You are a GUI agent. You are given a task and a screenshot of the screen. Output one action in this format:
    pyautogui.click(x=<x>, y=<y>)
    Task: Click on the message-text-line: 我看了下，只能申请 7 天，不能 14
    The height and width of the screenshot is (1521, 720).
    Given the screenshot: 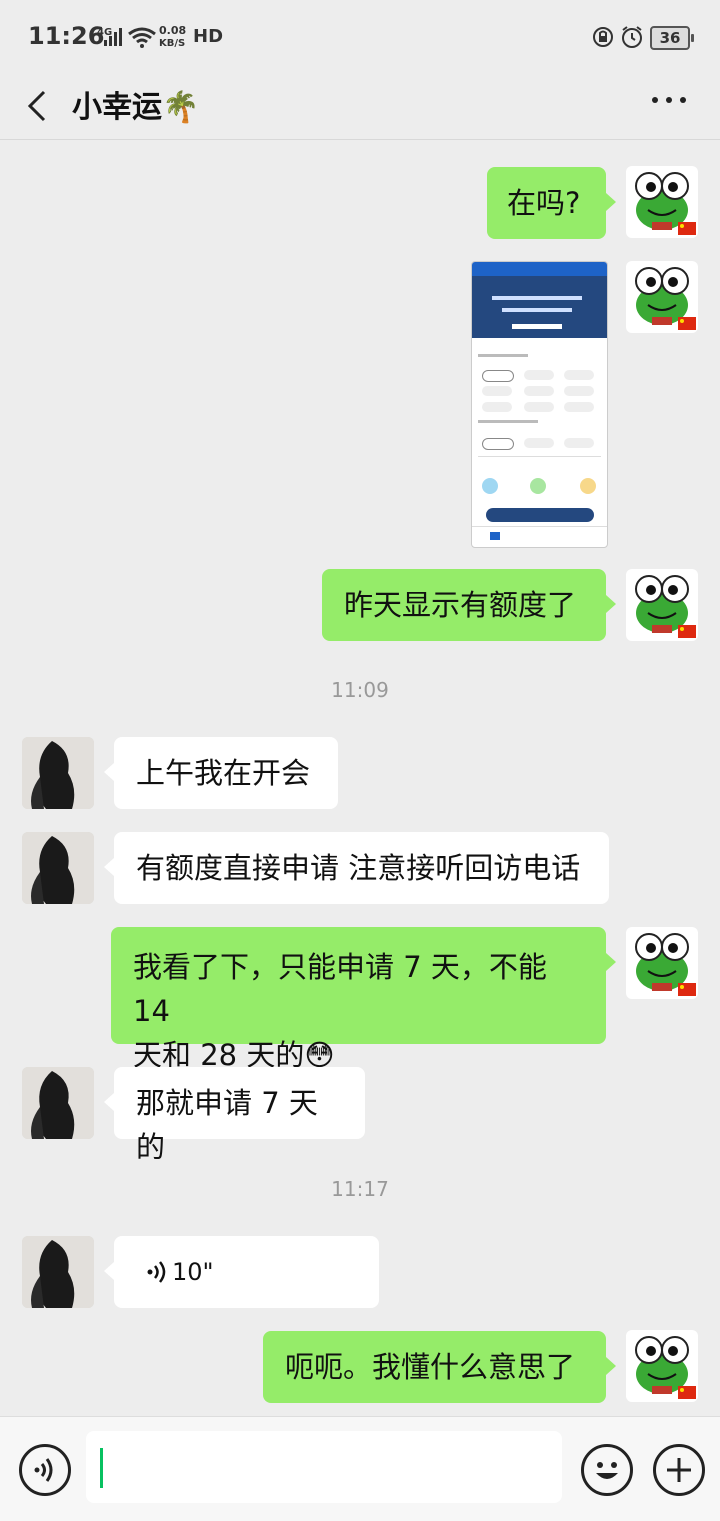 What is the action you would take?
    pyautogui.click(x=340, y=989)
    